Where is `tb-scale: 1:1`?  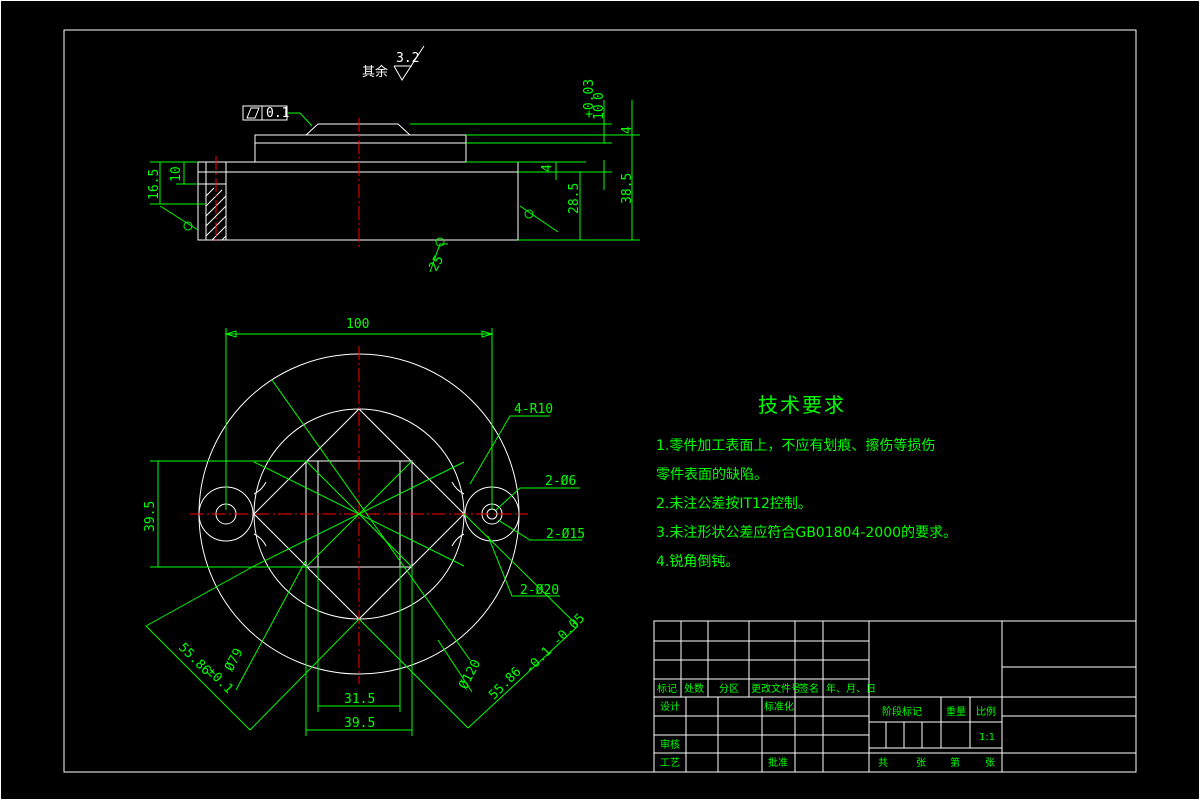
tb-scale: 1:1 is located at coordinates (987, 737).